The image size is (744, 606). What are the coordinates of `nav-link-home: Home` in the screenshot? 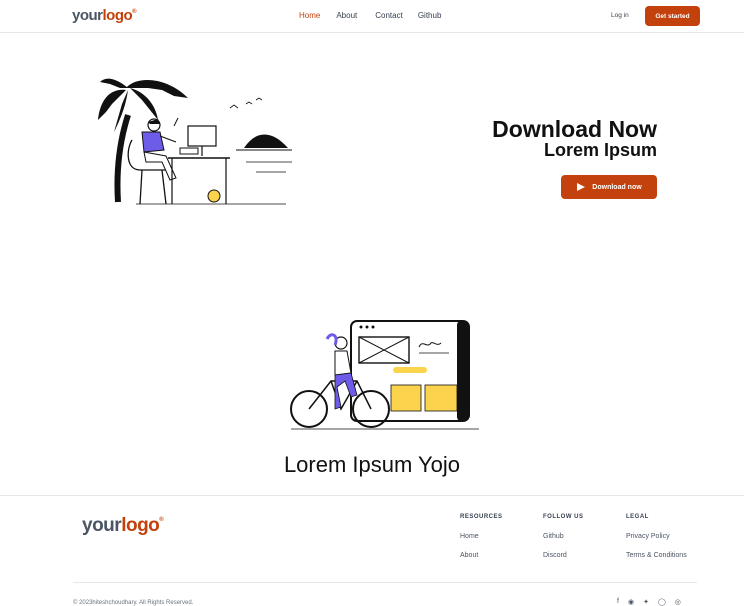 It's located at (309, 15).